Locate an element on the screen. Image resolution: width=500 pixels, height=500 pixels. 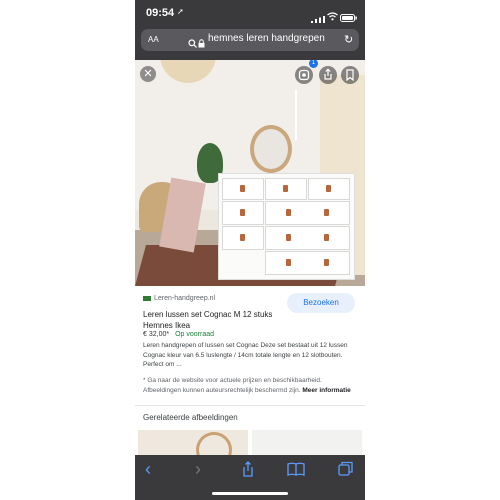
location-arrow-icon: ➚ is located at coordinates (180, 11).